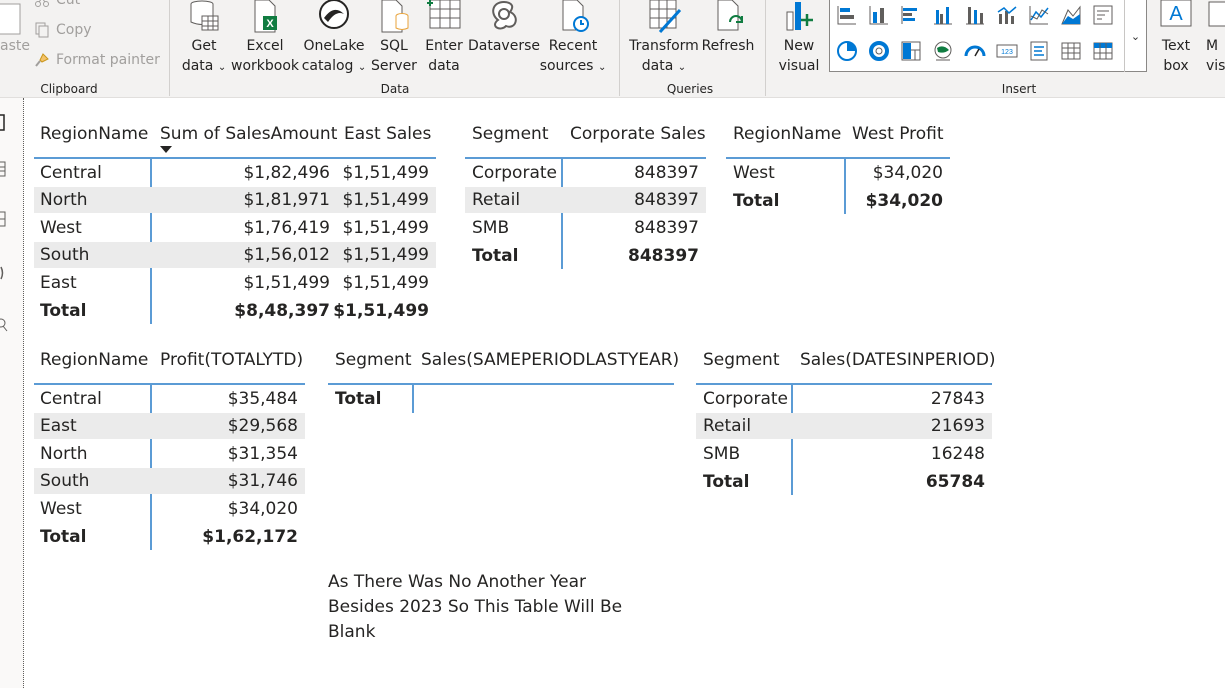 The width and height of the screenshot is (1225, 688). Describe the element at coordinates (904, 201) in the screenshot. I see `total-value: $34,020` at that location.